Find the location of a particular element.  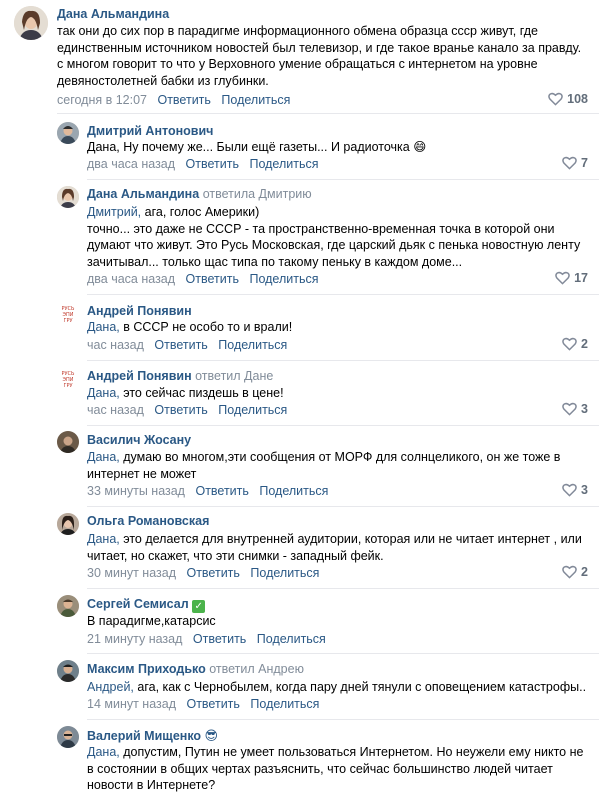

author-name: Сергей Семисал is located at coordinates (138, 604).